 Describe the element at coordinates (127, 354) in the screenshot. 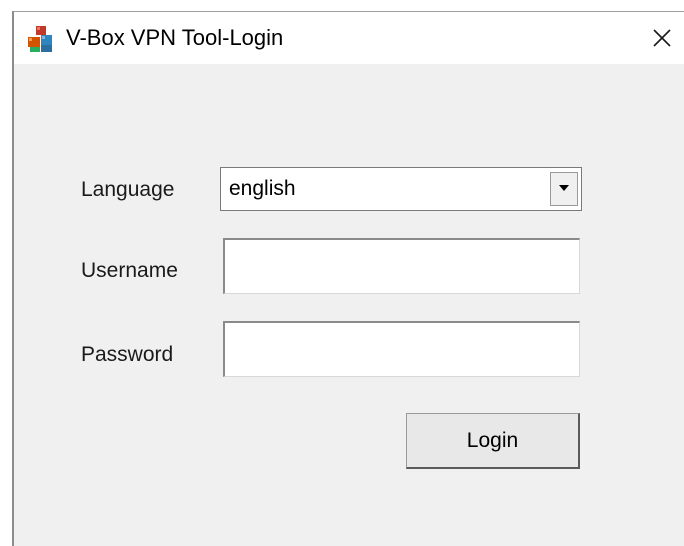

I see `password-label: Password` at that location.